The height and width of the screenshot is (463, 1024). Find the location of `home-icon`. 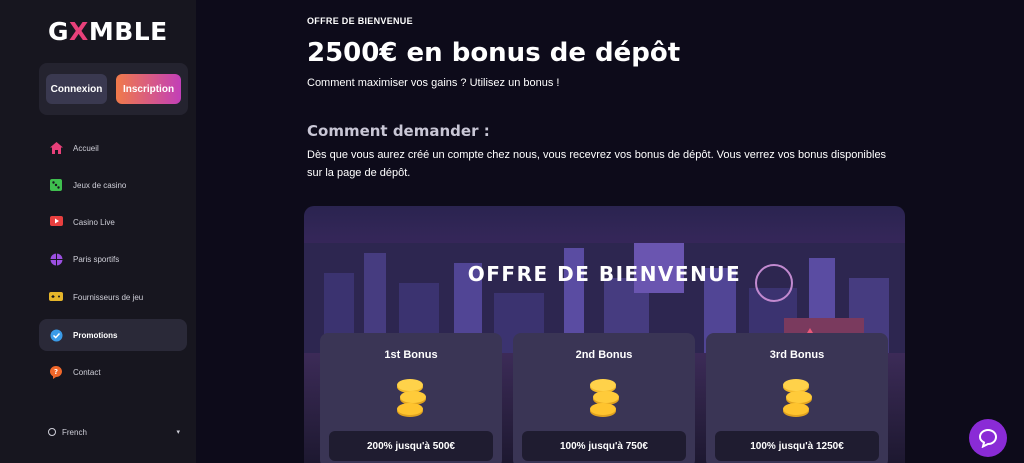

home-icon is located at coordinates (56, 148).